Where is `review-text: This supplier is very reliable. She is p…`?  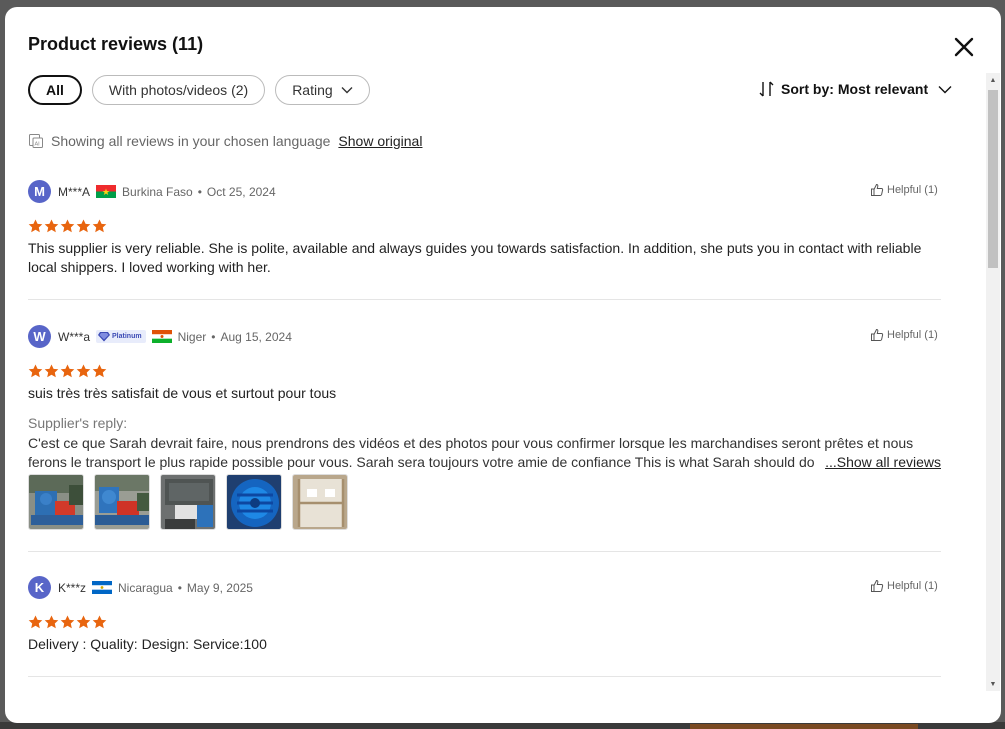 review-text: This supplier is very reliable. She is p… is located at coordinates (475, 257).